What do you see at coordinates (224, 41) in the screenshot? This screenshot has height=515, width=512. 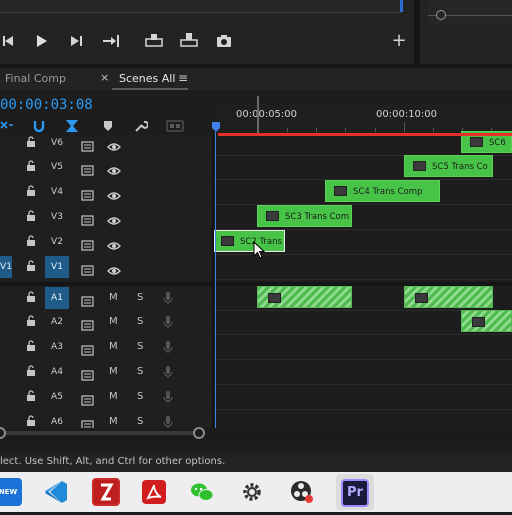 I see `camera-icon` at bounding box center [224, 41].